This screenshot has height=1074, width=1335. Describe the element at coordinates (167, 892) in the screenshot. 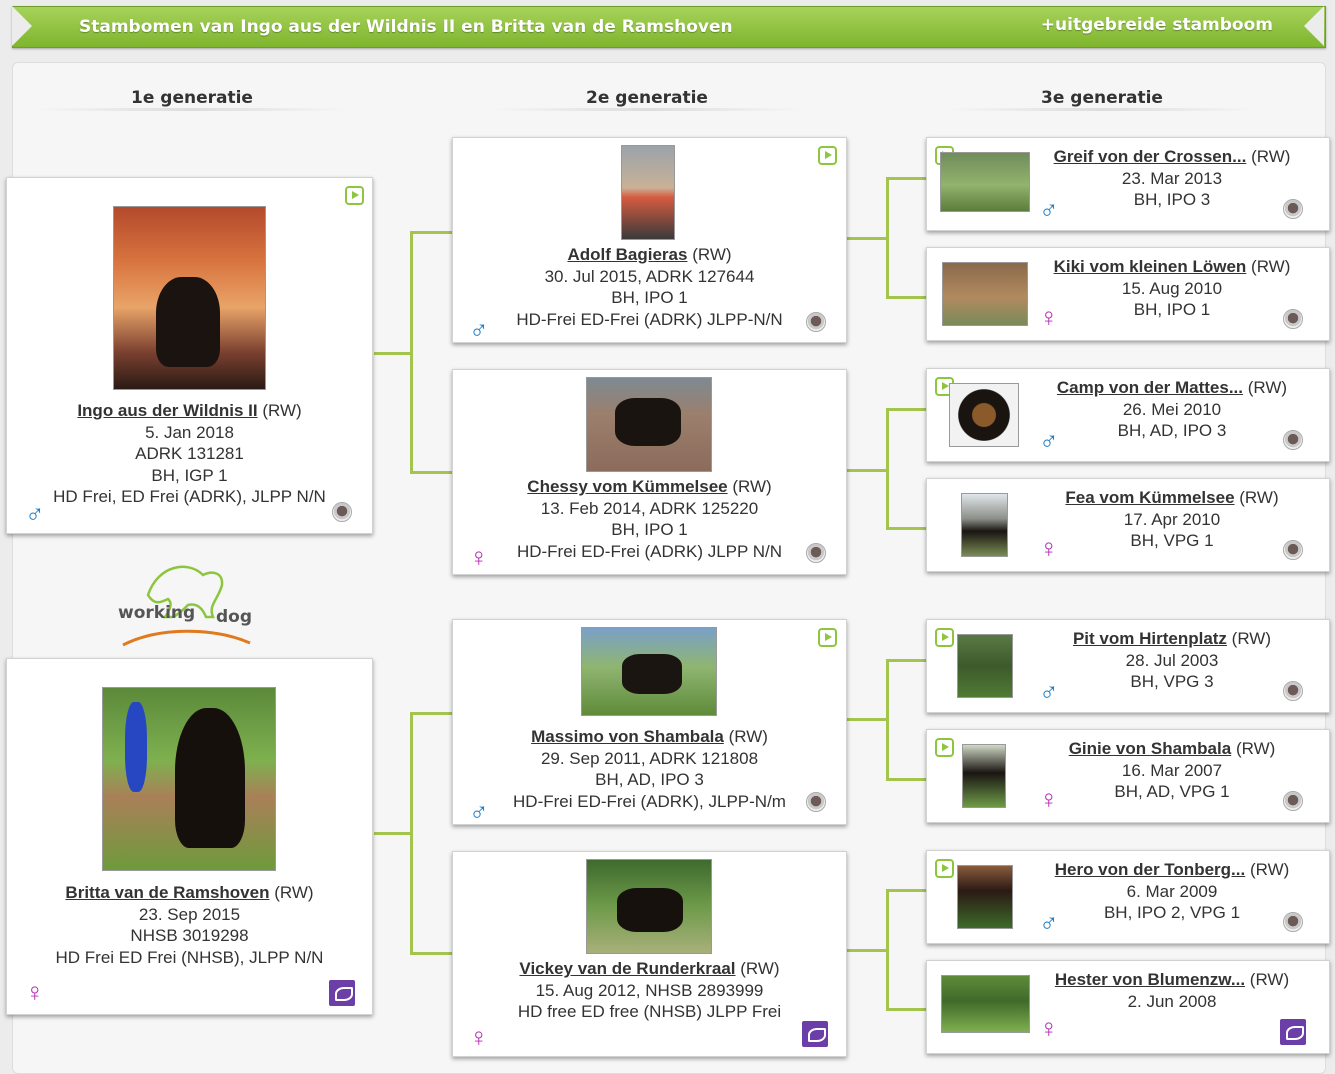

I see `dog-name-link: Britta van de Ramshoven` at that location.